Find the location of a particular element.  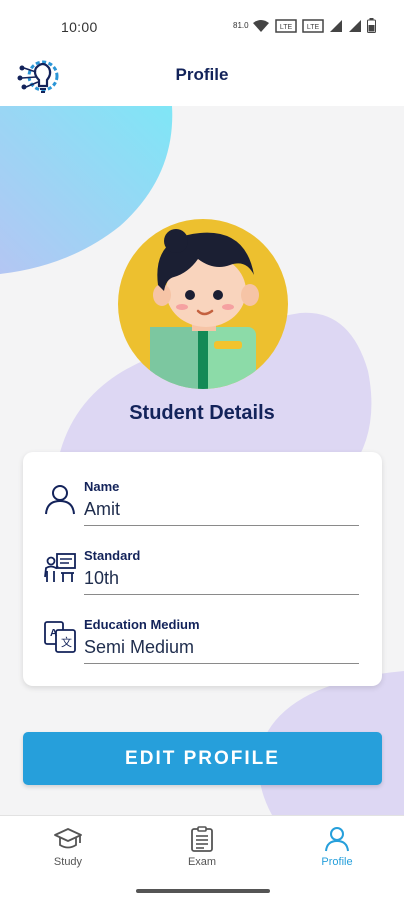

wifi-icon is located at coordinates (261, 25).